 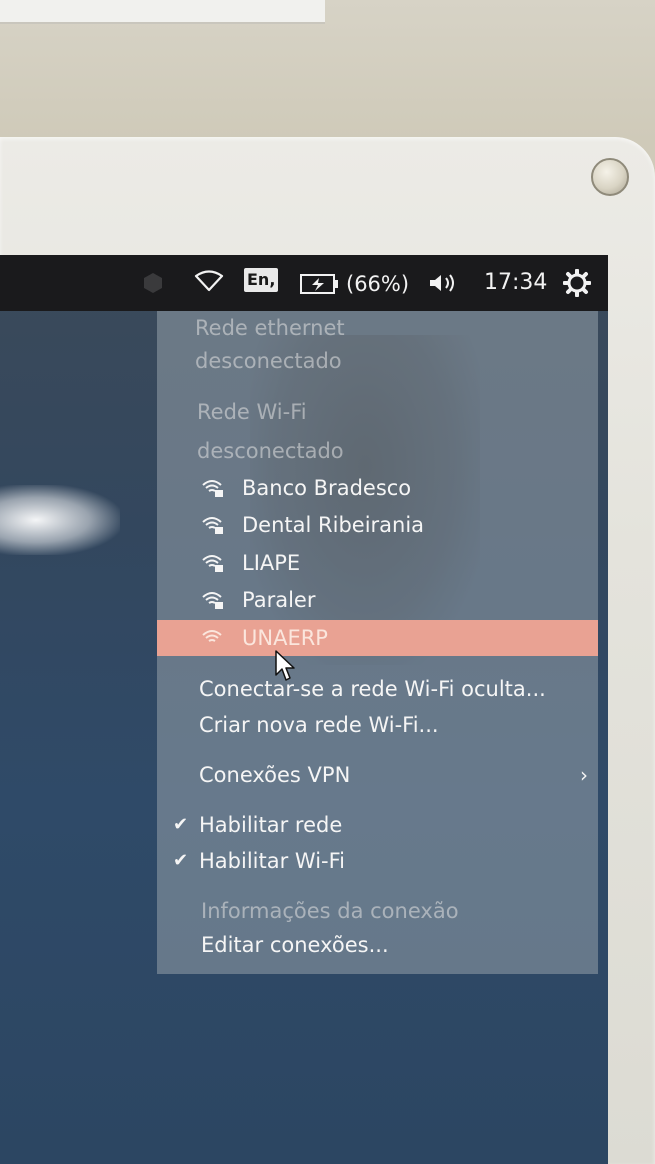 I want to click on screen-glare, so click(x=60, y=520).